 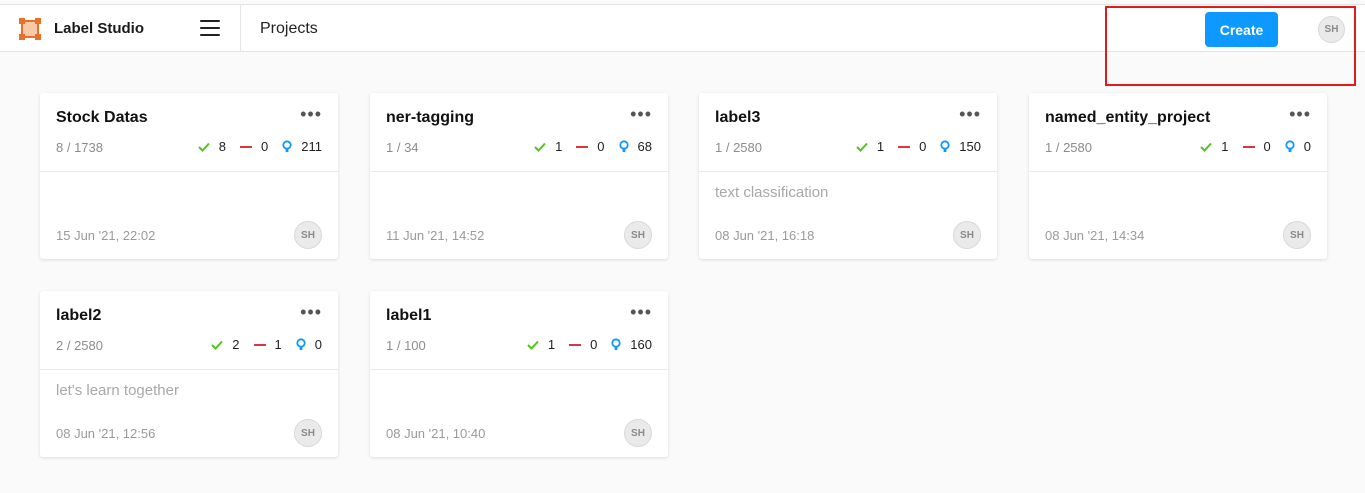 What do you see at coordinates (106, 235) in the screenshot?
I see `project-created-date: 15 Jun '21, 22:02` at bounding box center [106, 235].